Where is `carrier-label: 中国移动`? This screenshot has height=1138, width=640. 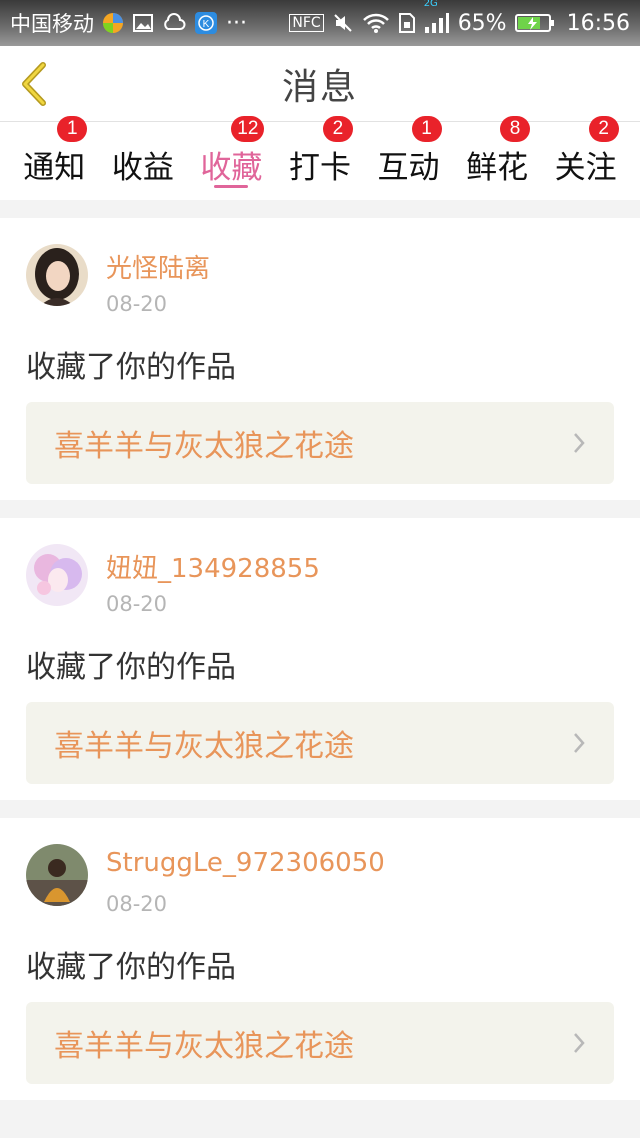 carrier-label: 中国移动 is located at coordinates (52, 24).